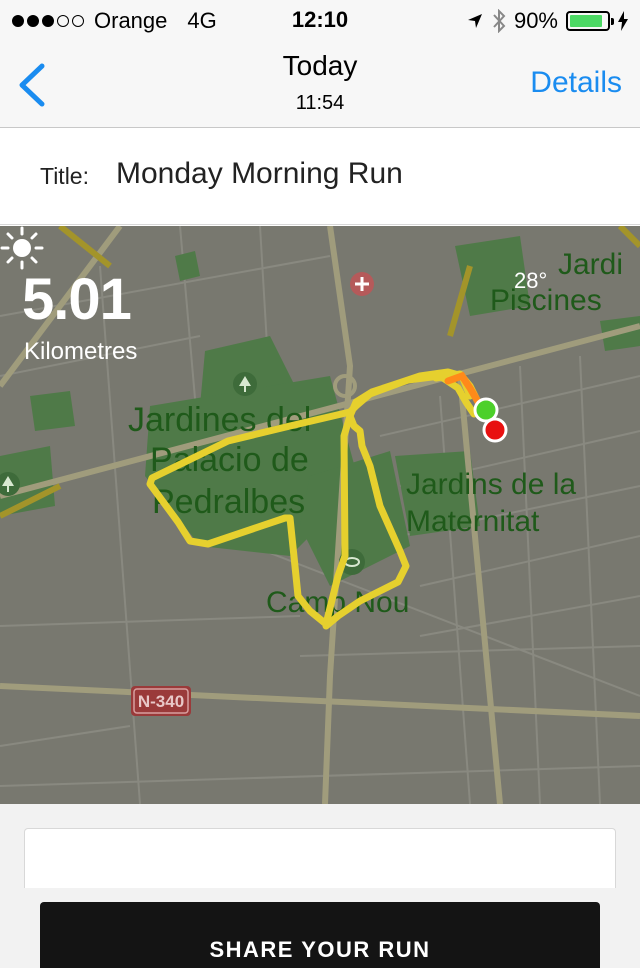  What do you see at coordinates (219, 420) in the screenshot?
I see `label-jardines-line1: Jardines del` at bounding box center [219, 420].